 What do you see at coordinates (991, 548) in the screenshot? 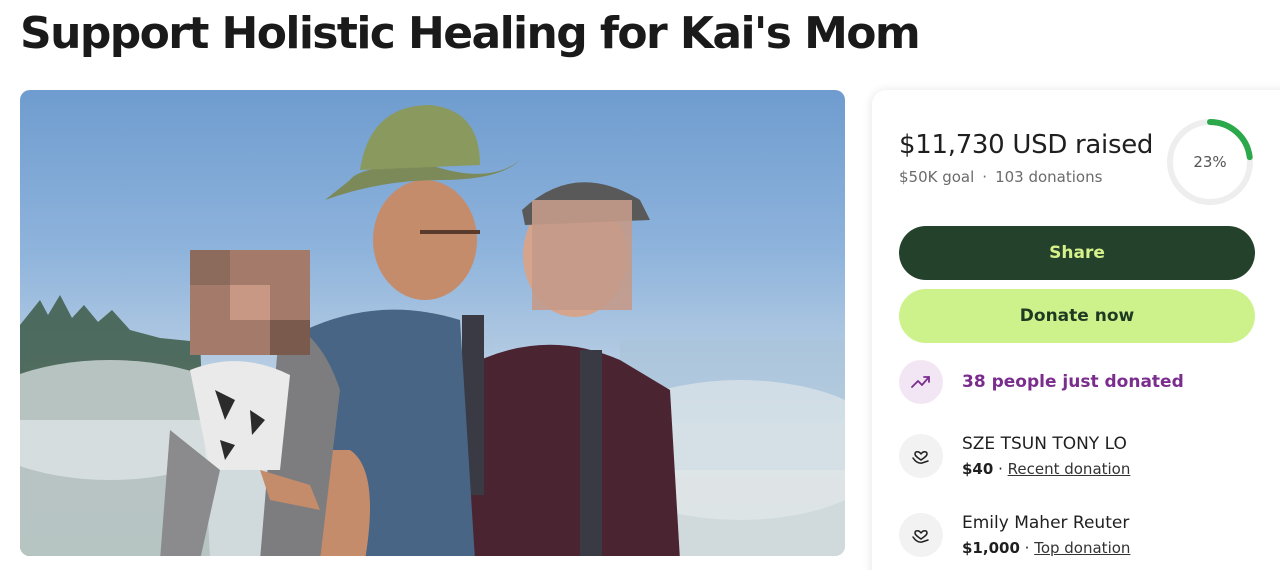
I see `donor-amount: $1,000` at bounding box center [991, 548].